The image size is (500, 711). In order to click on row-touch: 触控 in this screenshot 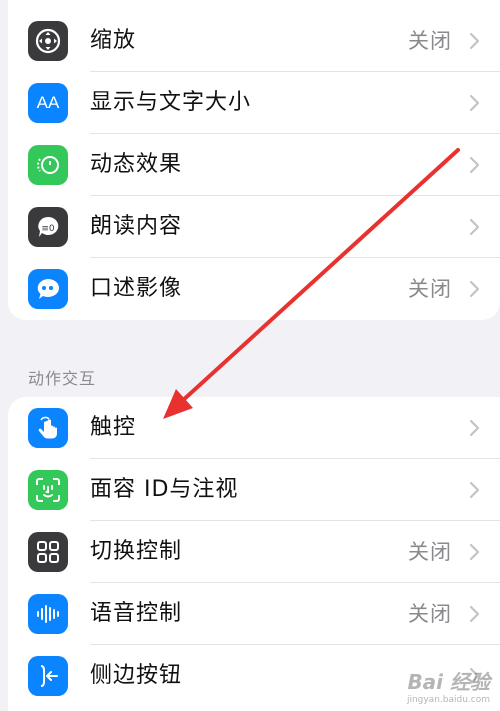, I will do `click(254, 428)`.